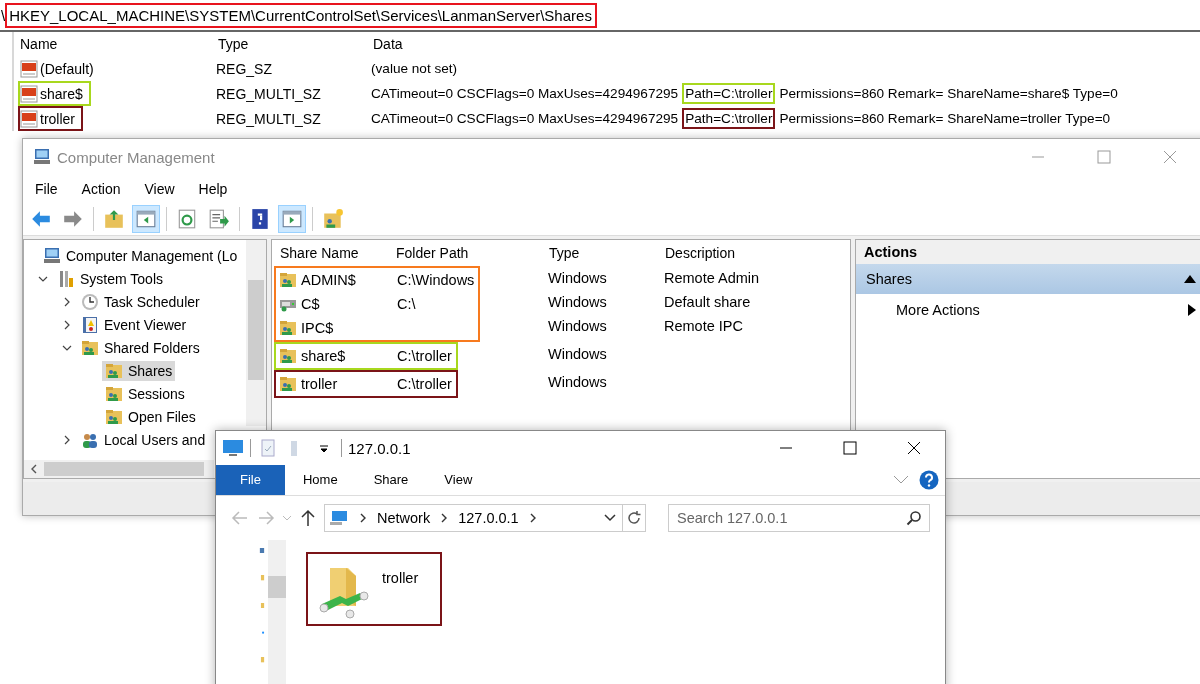 Image resolution: width=1200 pixels, height=684 pixels. Describe the element at coordinates (61, 93) in the screenshot. I see `value-name: share$` at that location.